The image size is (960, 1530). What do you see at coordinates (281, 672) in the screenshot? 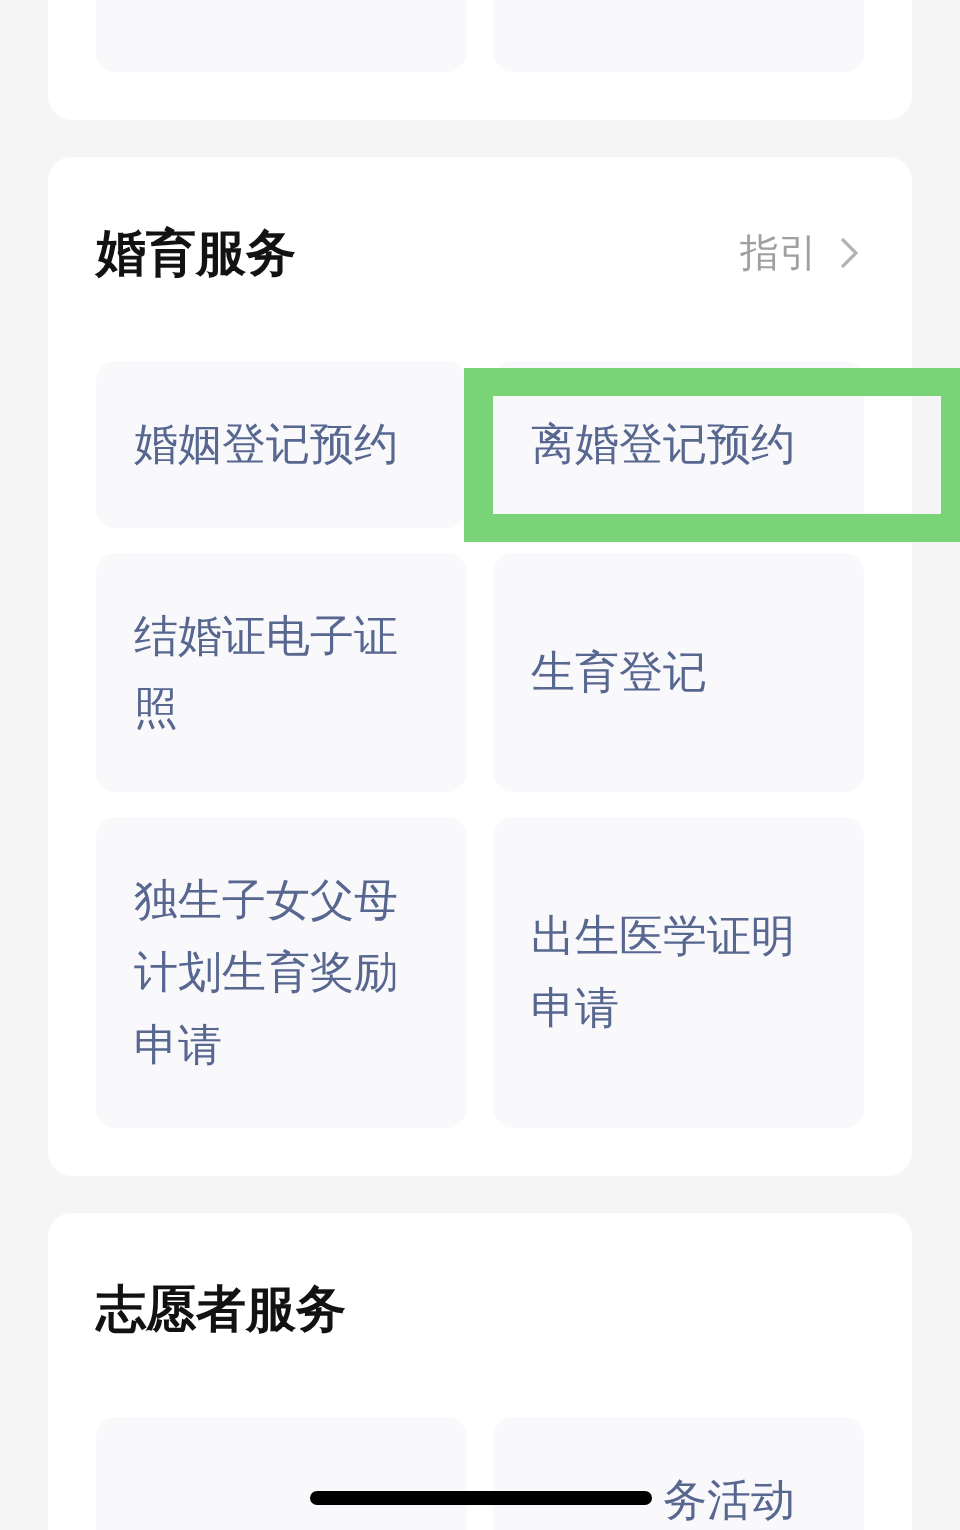
I see `service-tile: 结婚证电子证照` at bounding box center [281, 672].